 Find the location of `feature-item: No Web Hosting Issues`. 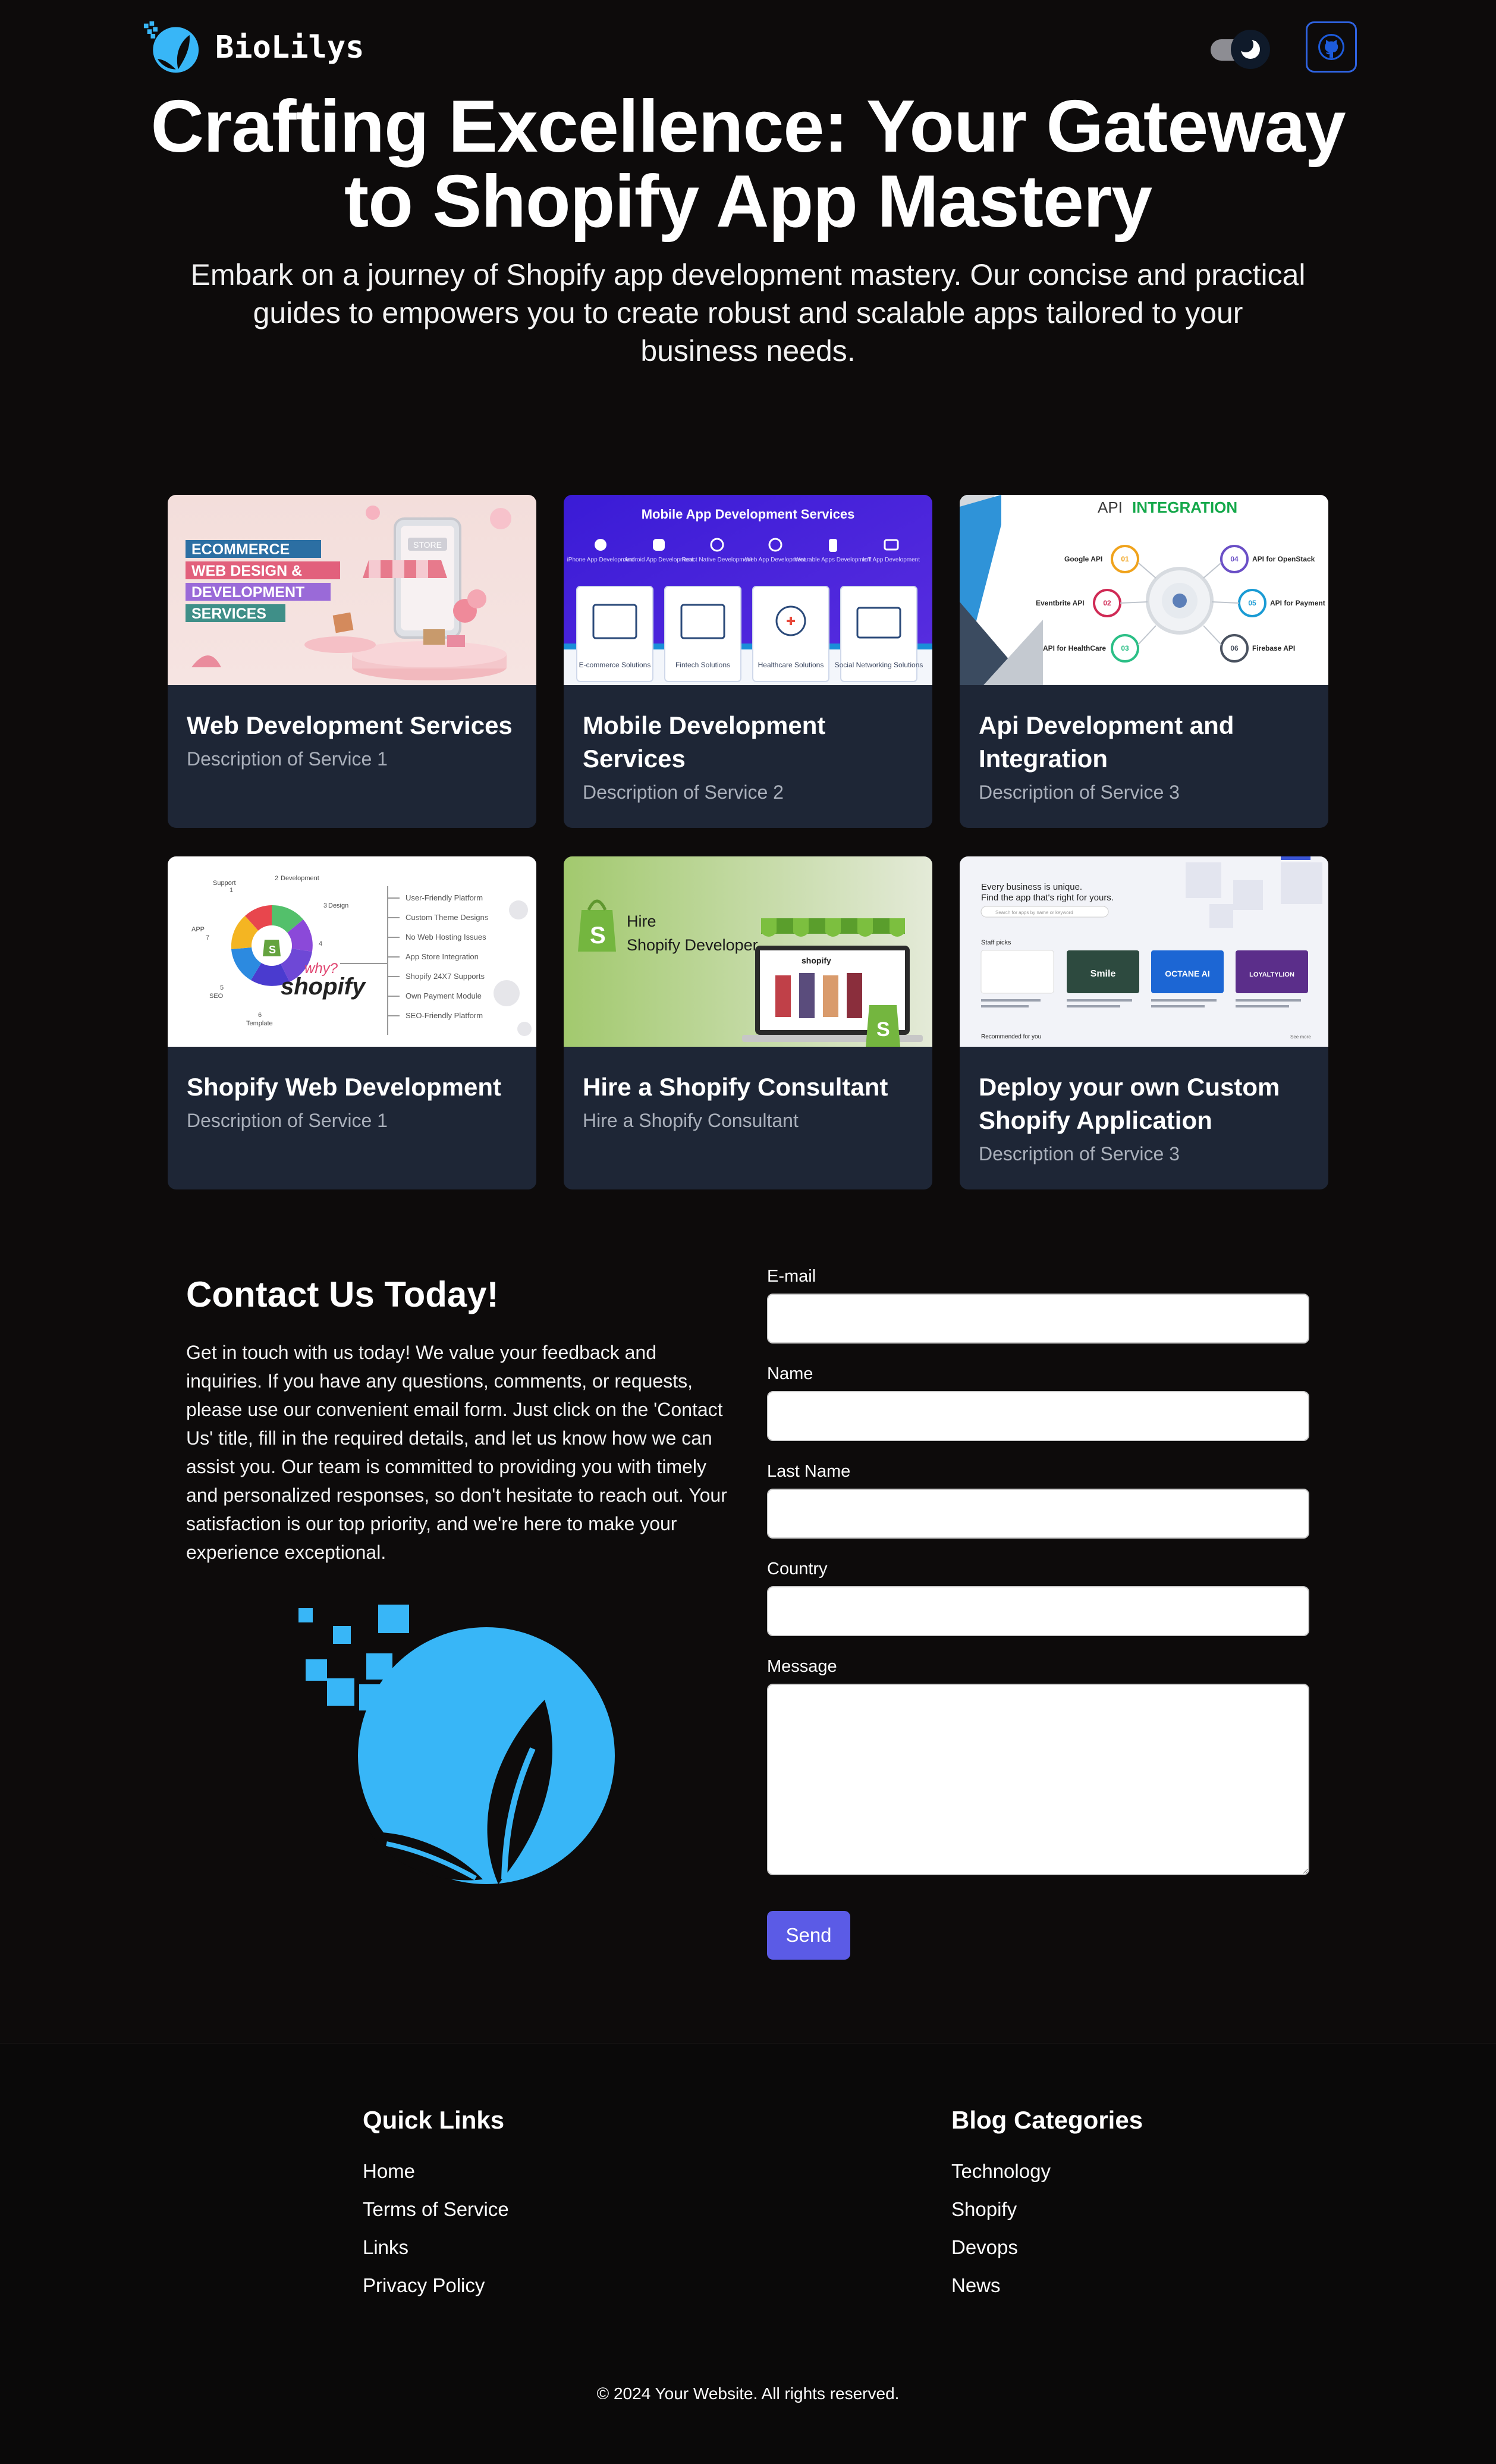

feature-item: No Web Hosting Issues is located at coordinates (446, 937).